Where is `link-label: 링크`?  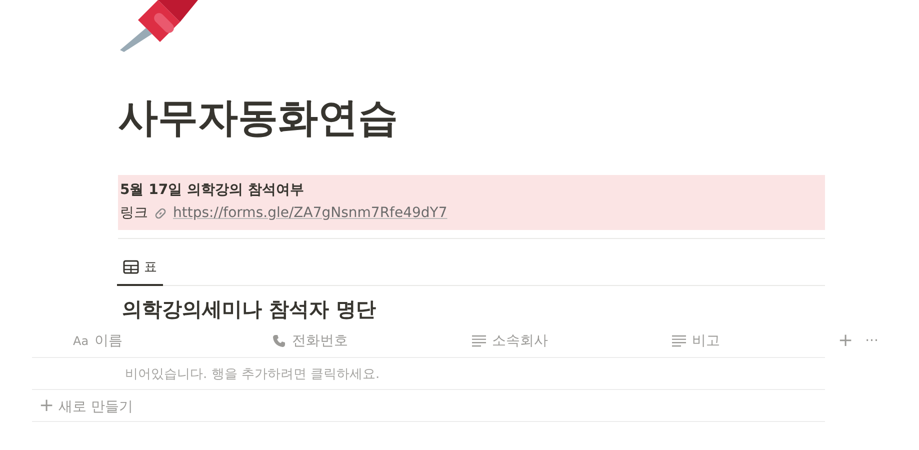 link-label: 링크 is located at coordinates (134, 213).